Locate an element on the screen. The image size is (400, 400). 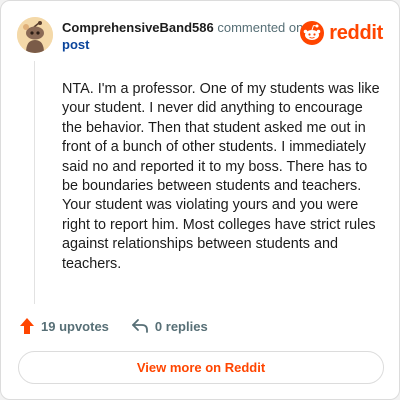
reddit-snoo-icon is located at coordinates (312, 33).